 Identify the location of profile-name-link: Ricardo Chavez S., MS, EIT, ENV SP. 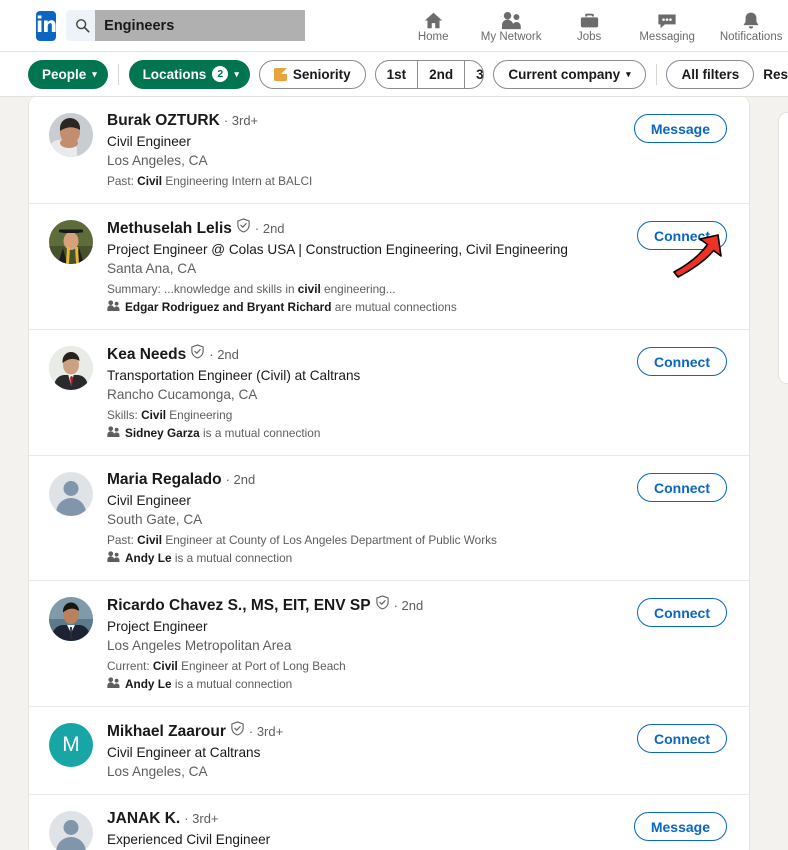
(239, 606).